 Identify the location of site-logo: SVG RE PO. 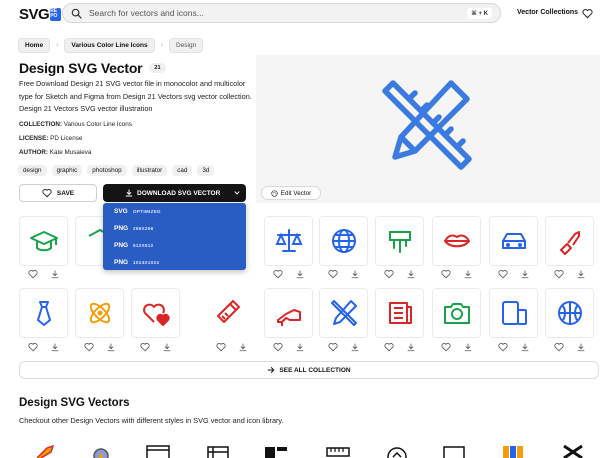
(40, 14).